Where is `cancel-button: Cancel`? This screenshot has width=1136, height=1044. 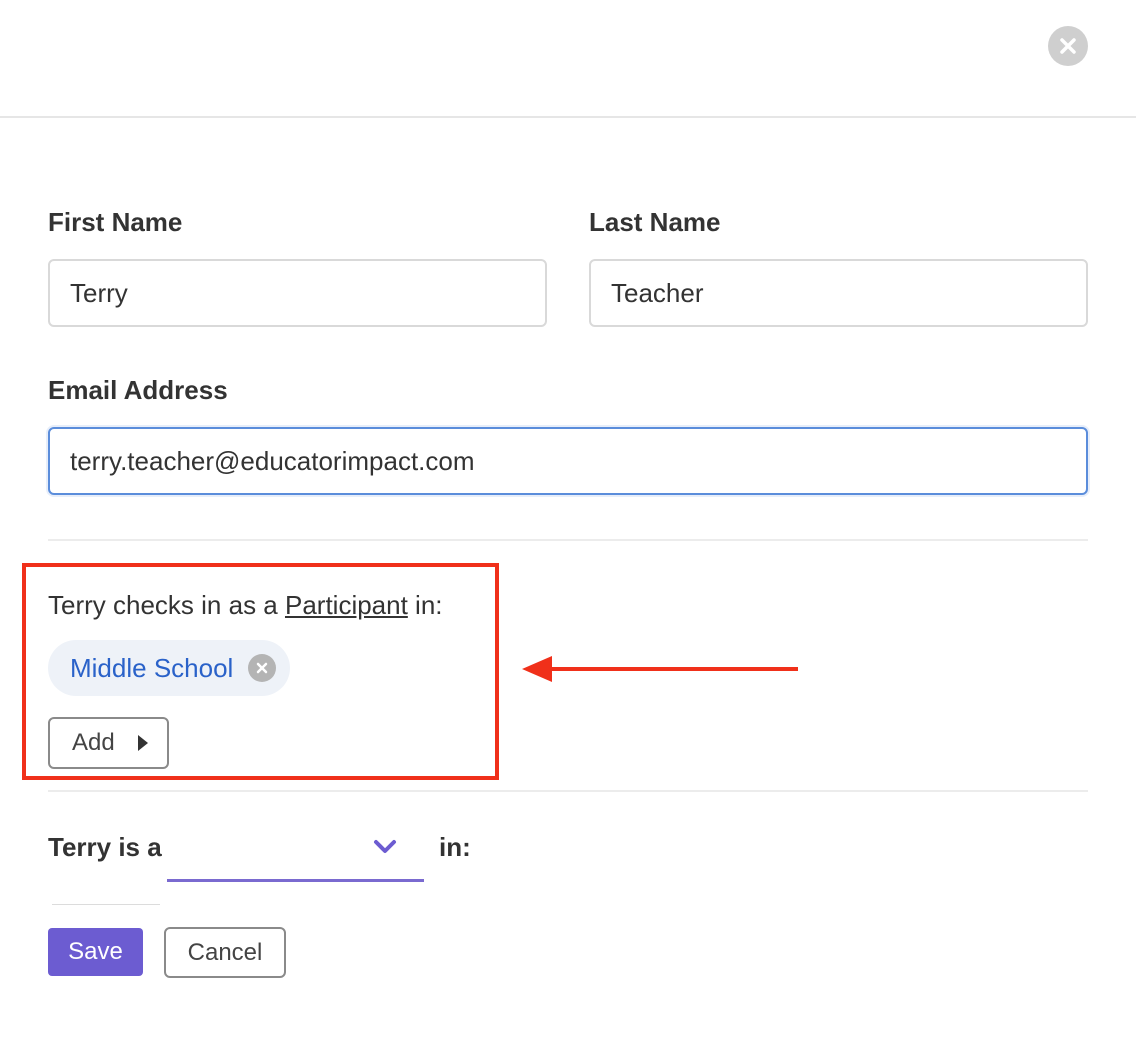
cancel-button: Cancel is located at coordinates (225, 952).